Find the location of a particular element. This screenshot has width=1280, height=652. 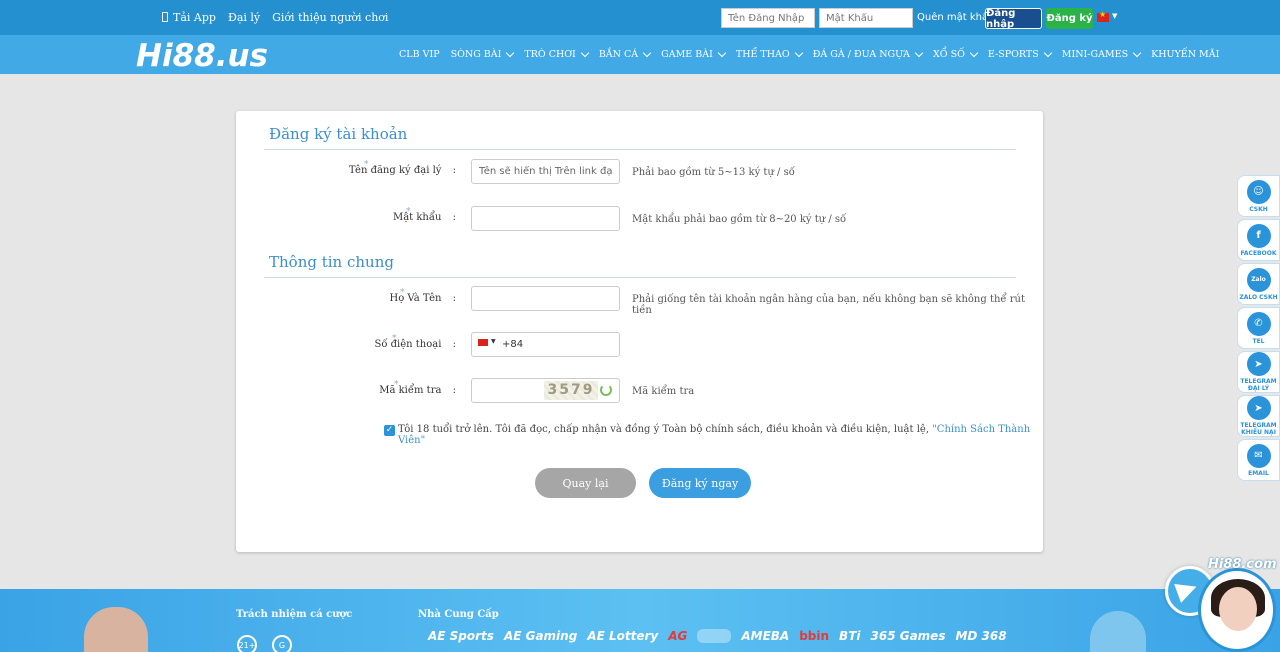

nav-item-label: THỂ THAO is located at coordinates (762, 54).